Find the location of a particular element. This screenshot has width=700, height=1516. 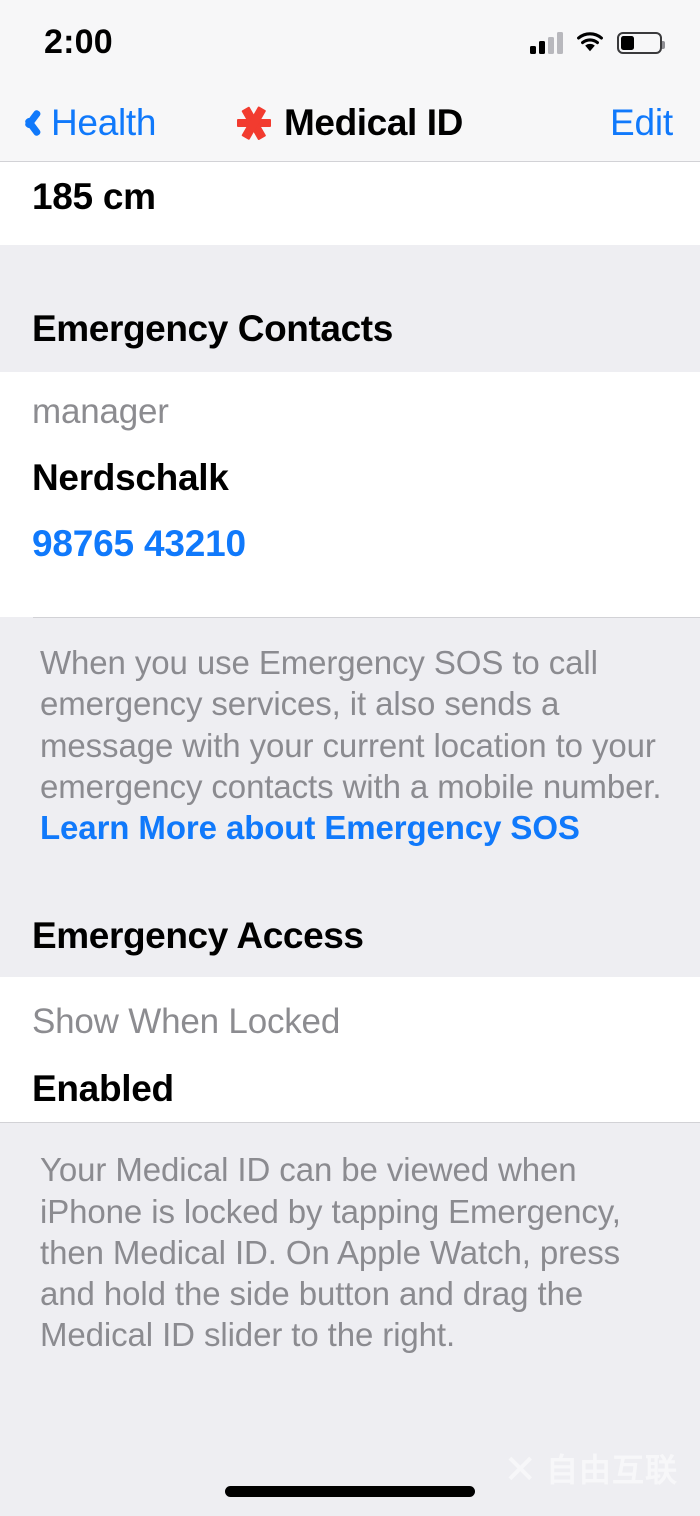

navigation-bar: Health Medical ID Edit is located at coordinates (350, 123).